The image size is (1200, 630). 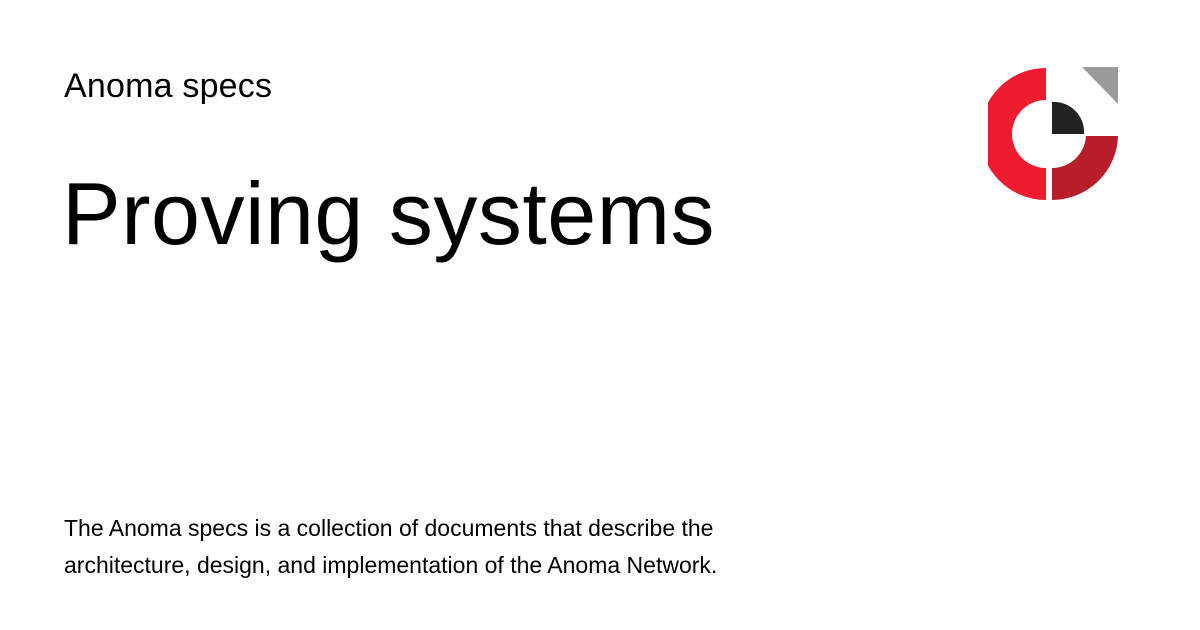 I want to click on logo-corner, so click(x=1100, y=85).